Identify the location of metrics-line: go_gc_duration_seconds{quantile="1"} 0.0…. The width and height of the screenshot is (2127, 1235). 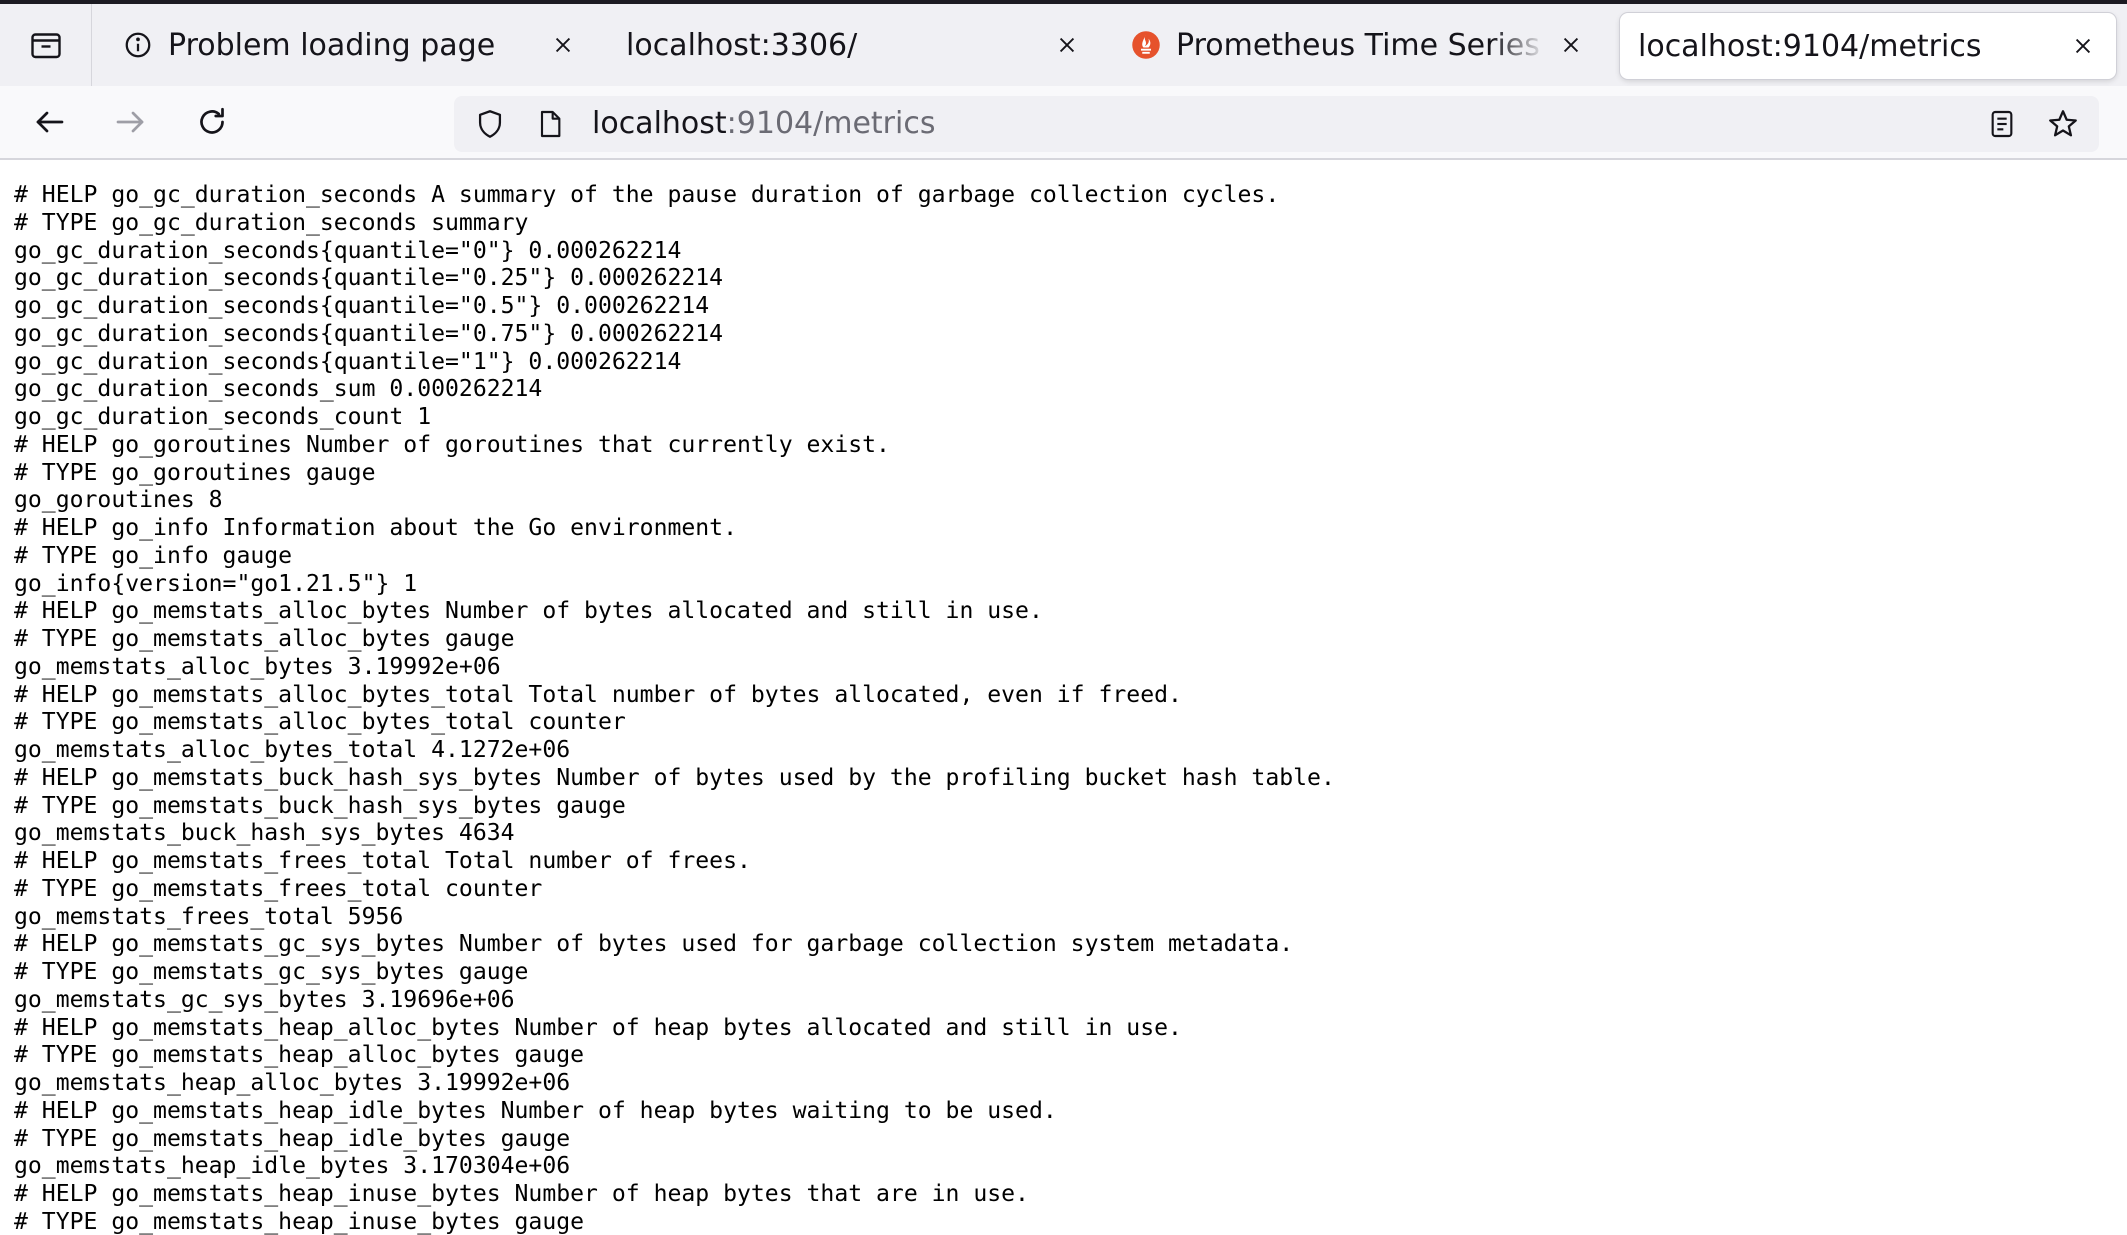
(348, 361).